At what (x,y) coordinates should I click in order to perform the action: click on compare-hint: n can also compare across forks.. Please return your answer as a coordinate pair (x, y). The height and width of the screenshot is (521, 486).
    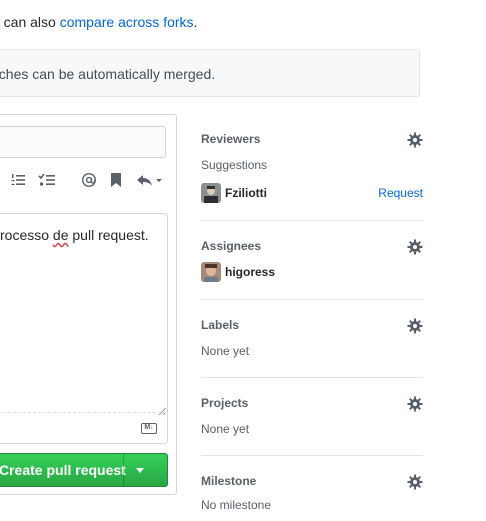
    Looking at the image, I should click on (98, 22).